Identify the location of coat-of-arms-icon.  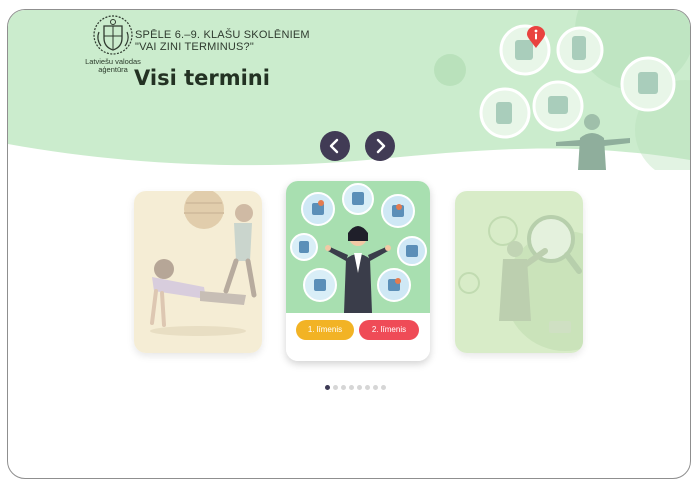
(113, 35).